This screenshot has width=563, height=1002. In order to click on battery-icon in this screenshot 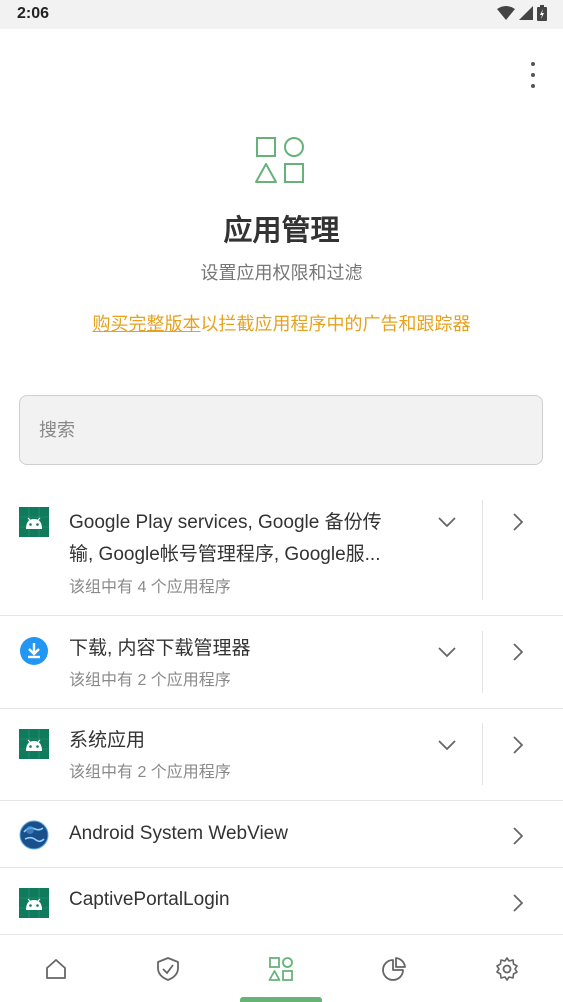, I will do `click(542, 13)`.